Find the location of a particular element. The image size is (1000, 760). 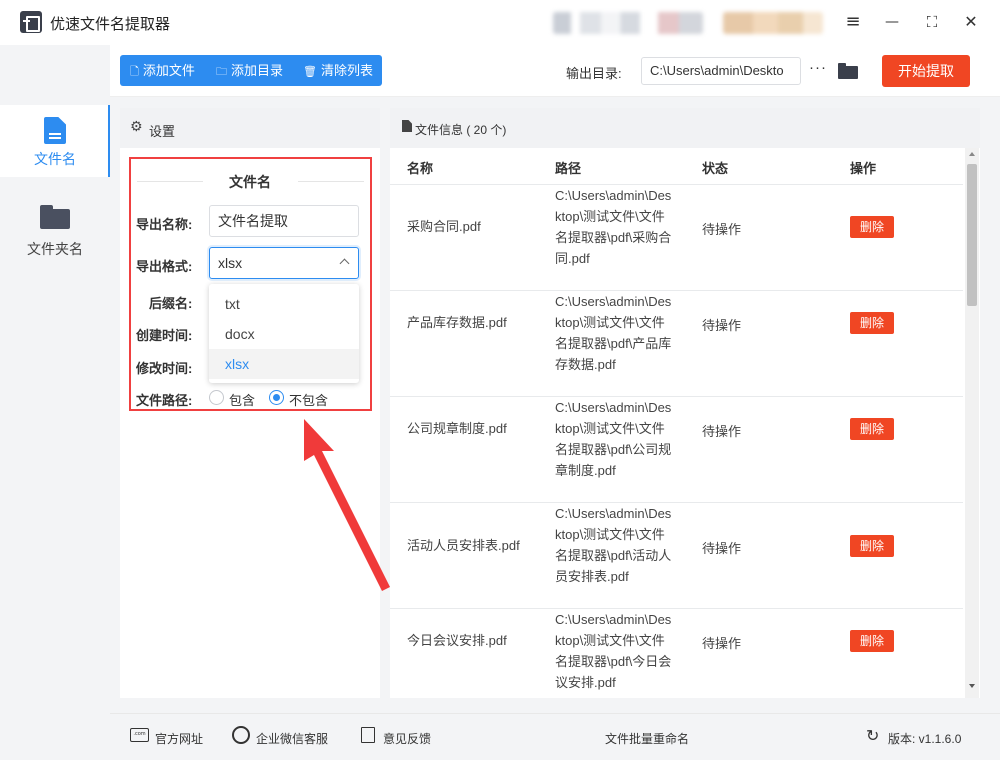

file-path-label: 文件路径: is located at coordinates (164, 400).